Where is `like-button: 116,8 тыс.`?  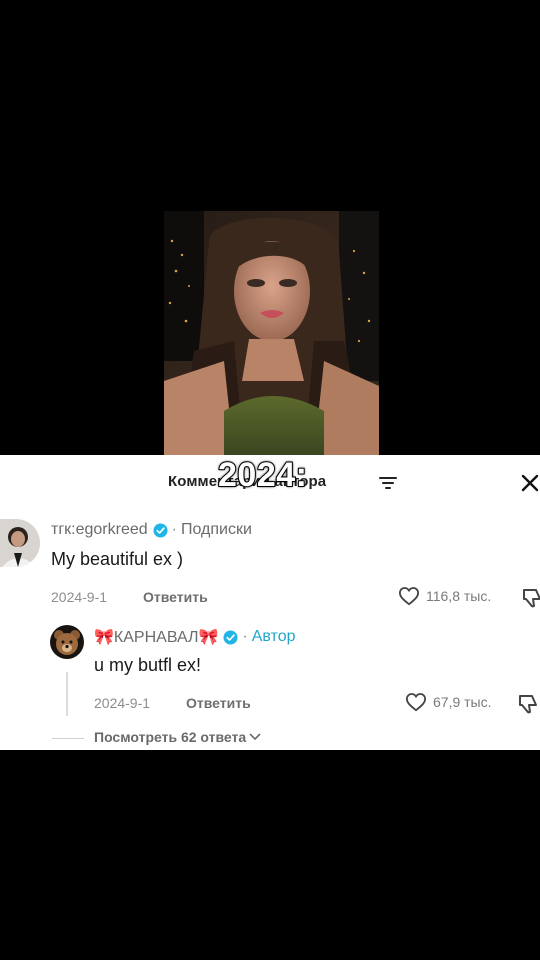 like-button: 116,8 тыс. is located at coordinates (444, 596).